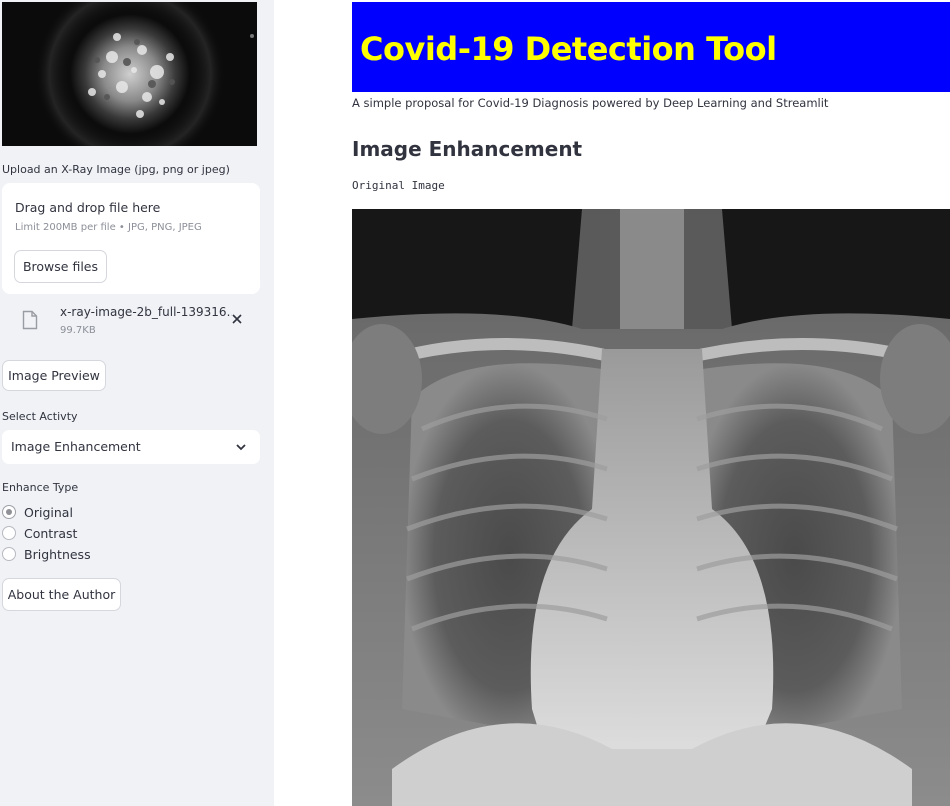  What do you see at coordinates (40, 416) in the screenshot?
I see `select-activity-label: Select Activty` at bounding box center [40, 416].